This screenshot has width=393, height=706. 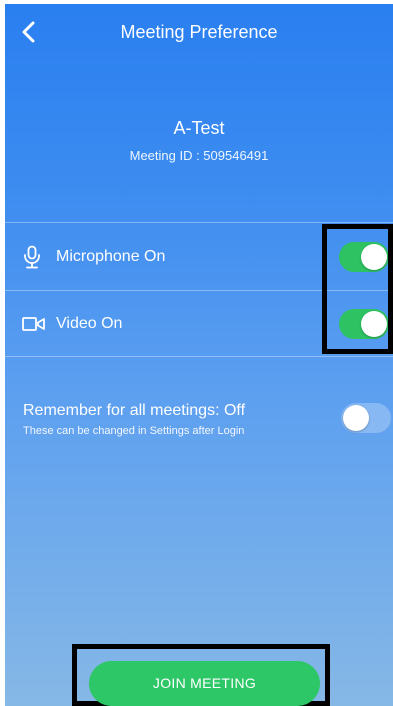 I want to click on meeting-name: A-Test, so click(x=199, y=128).